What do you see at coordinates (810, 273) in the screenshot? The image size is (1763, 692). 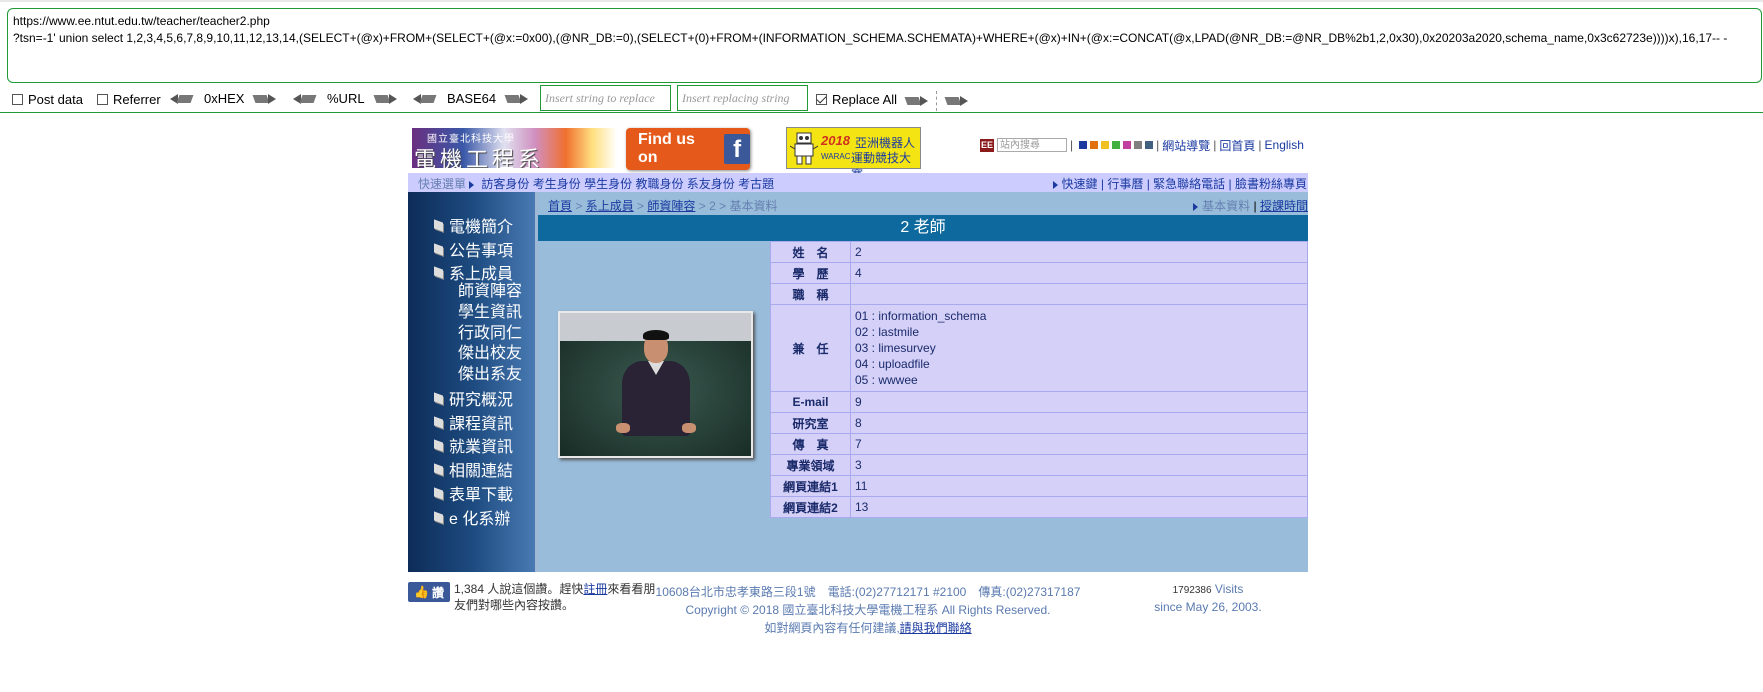 I see `row-label: 學 歷` at bounding box center [810, 273].